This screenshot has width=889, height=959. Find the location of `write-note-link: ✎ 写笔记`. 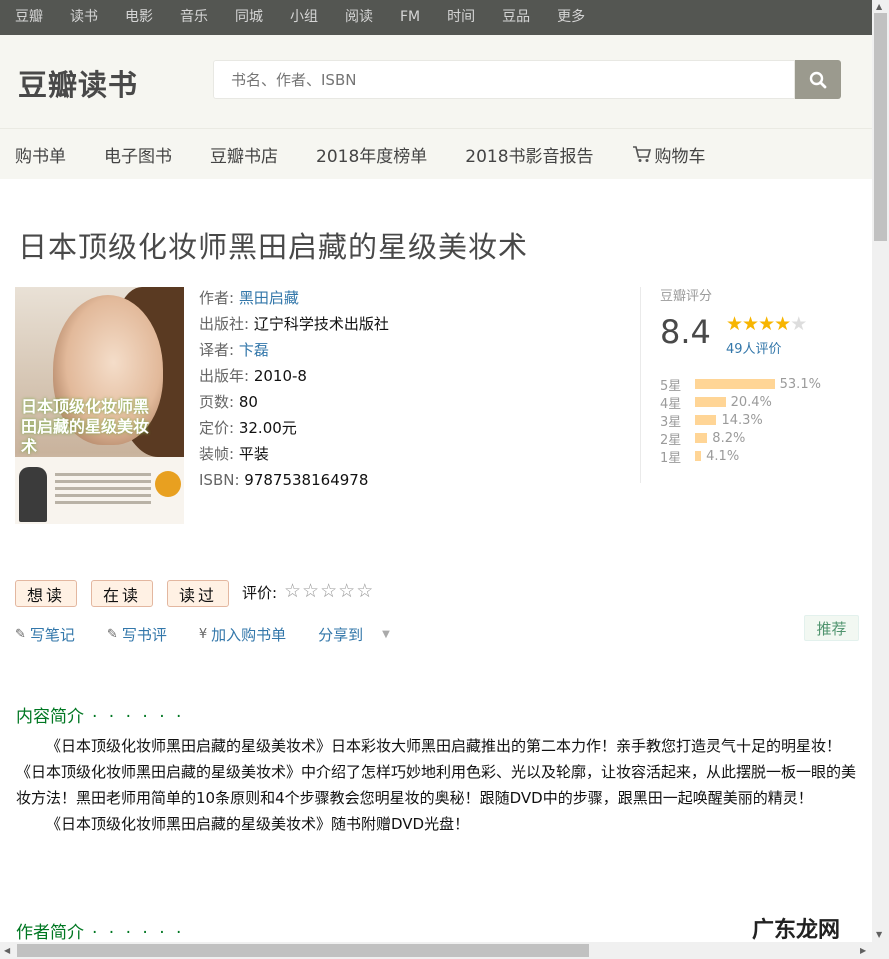

write-note-link: ✎ 写笔记 is located at coordinates (53, 634).